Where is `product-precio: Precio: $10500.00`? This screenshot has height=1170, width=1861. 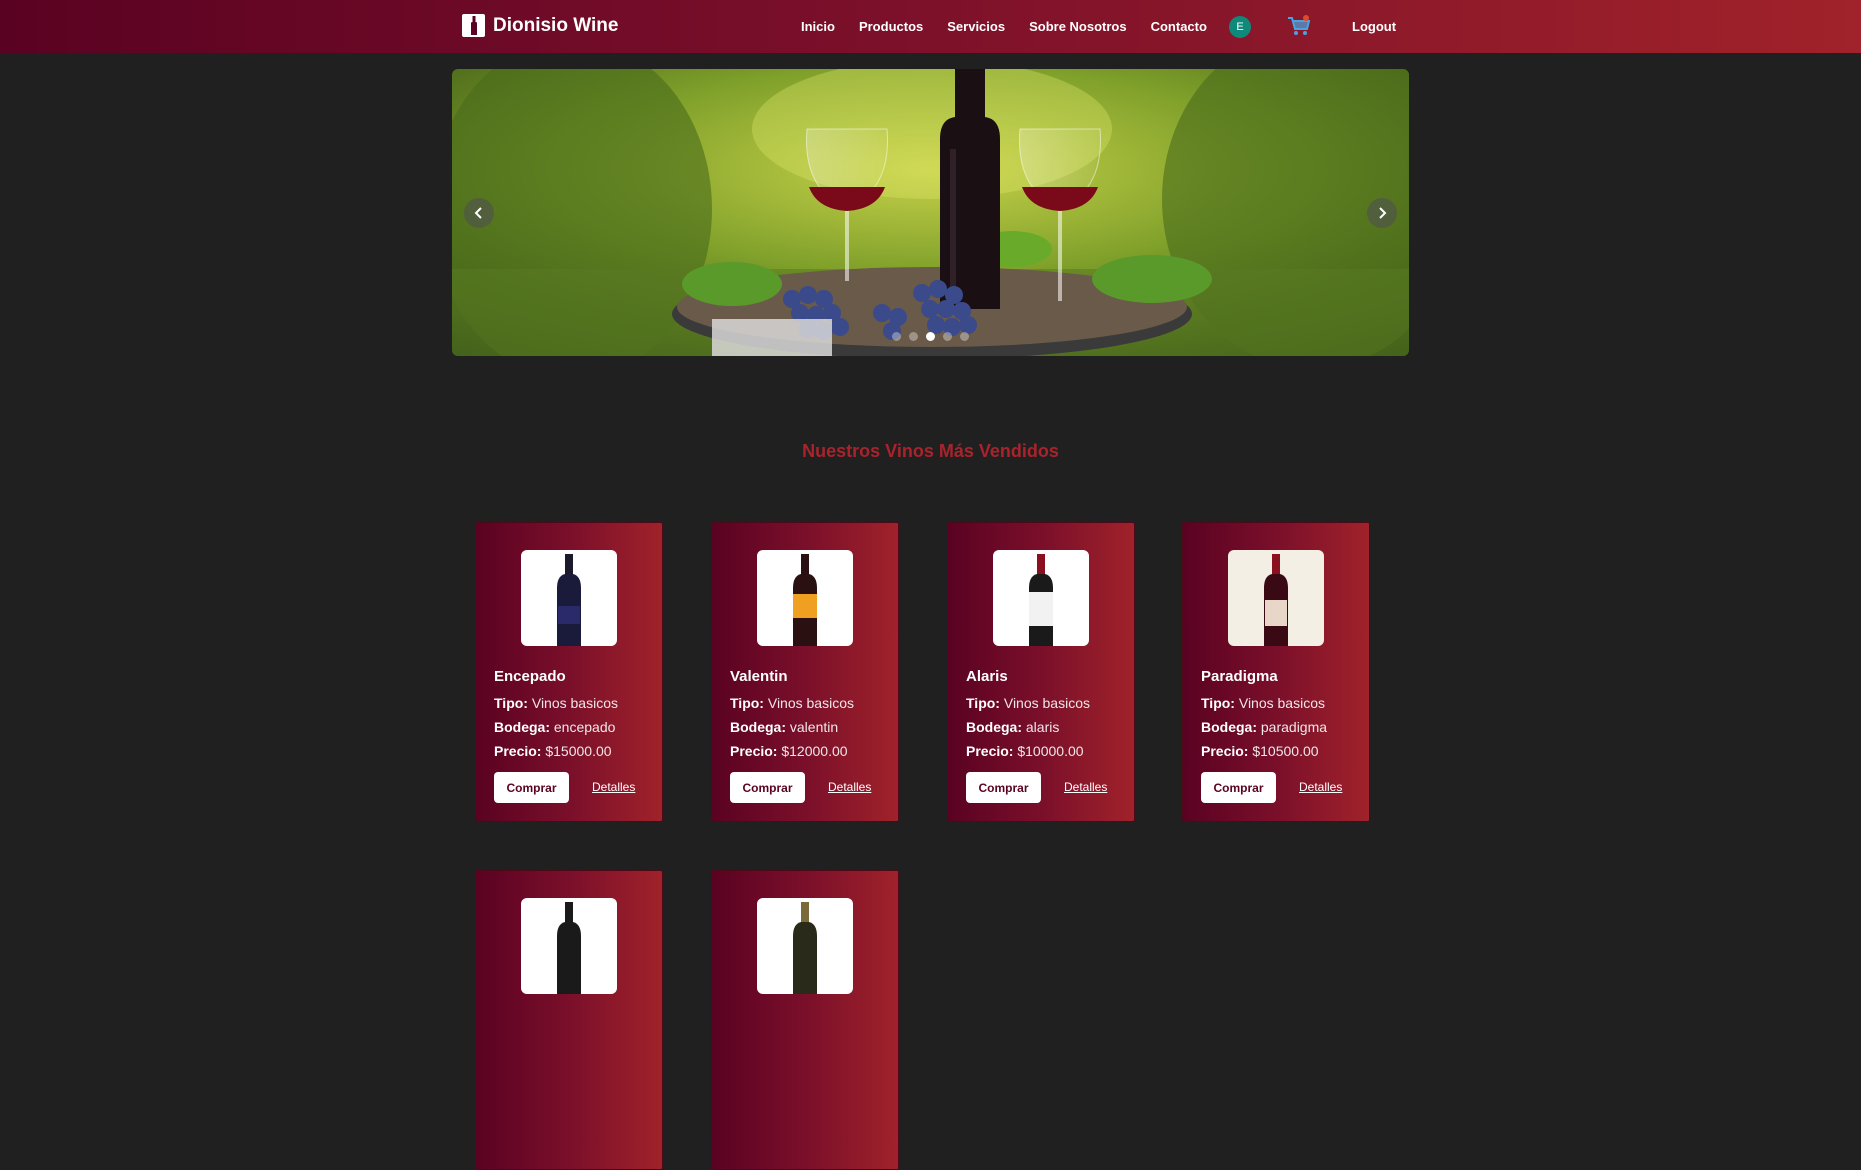
product-precio: Precio: $10500.00 is located at coordinates (1260, 751).